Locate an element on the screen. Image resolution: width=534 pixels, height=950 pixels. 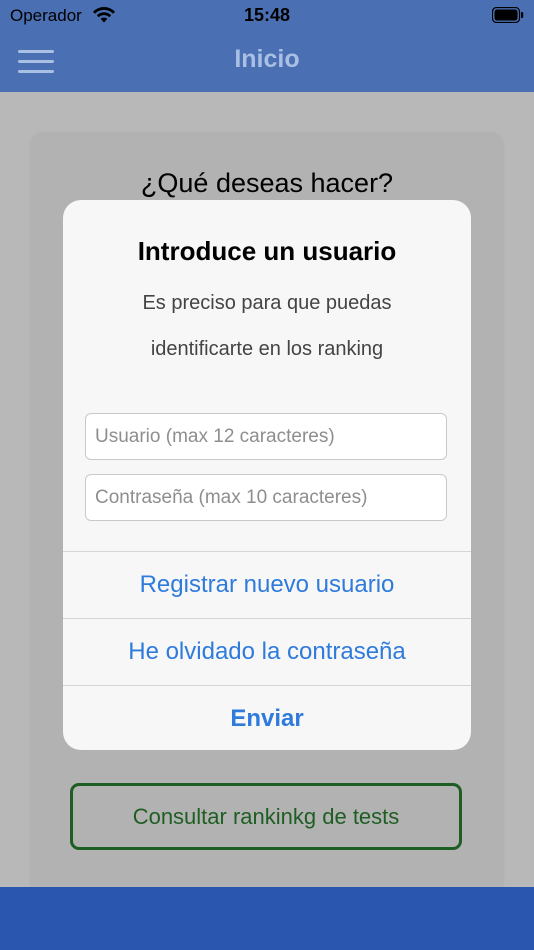
alert-message-line1: Es preciso para que puedas is located at coordinates (267, 303).